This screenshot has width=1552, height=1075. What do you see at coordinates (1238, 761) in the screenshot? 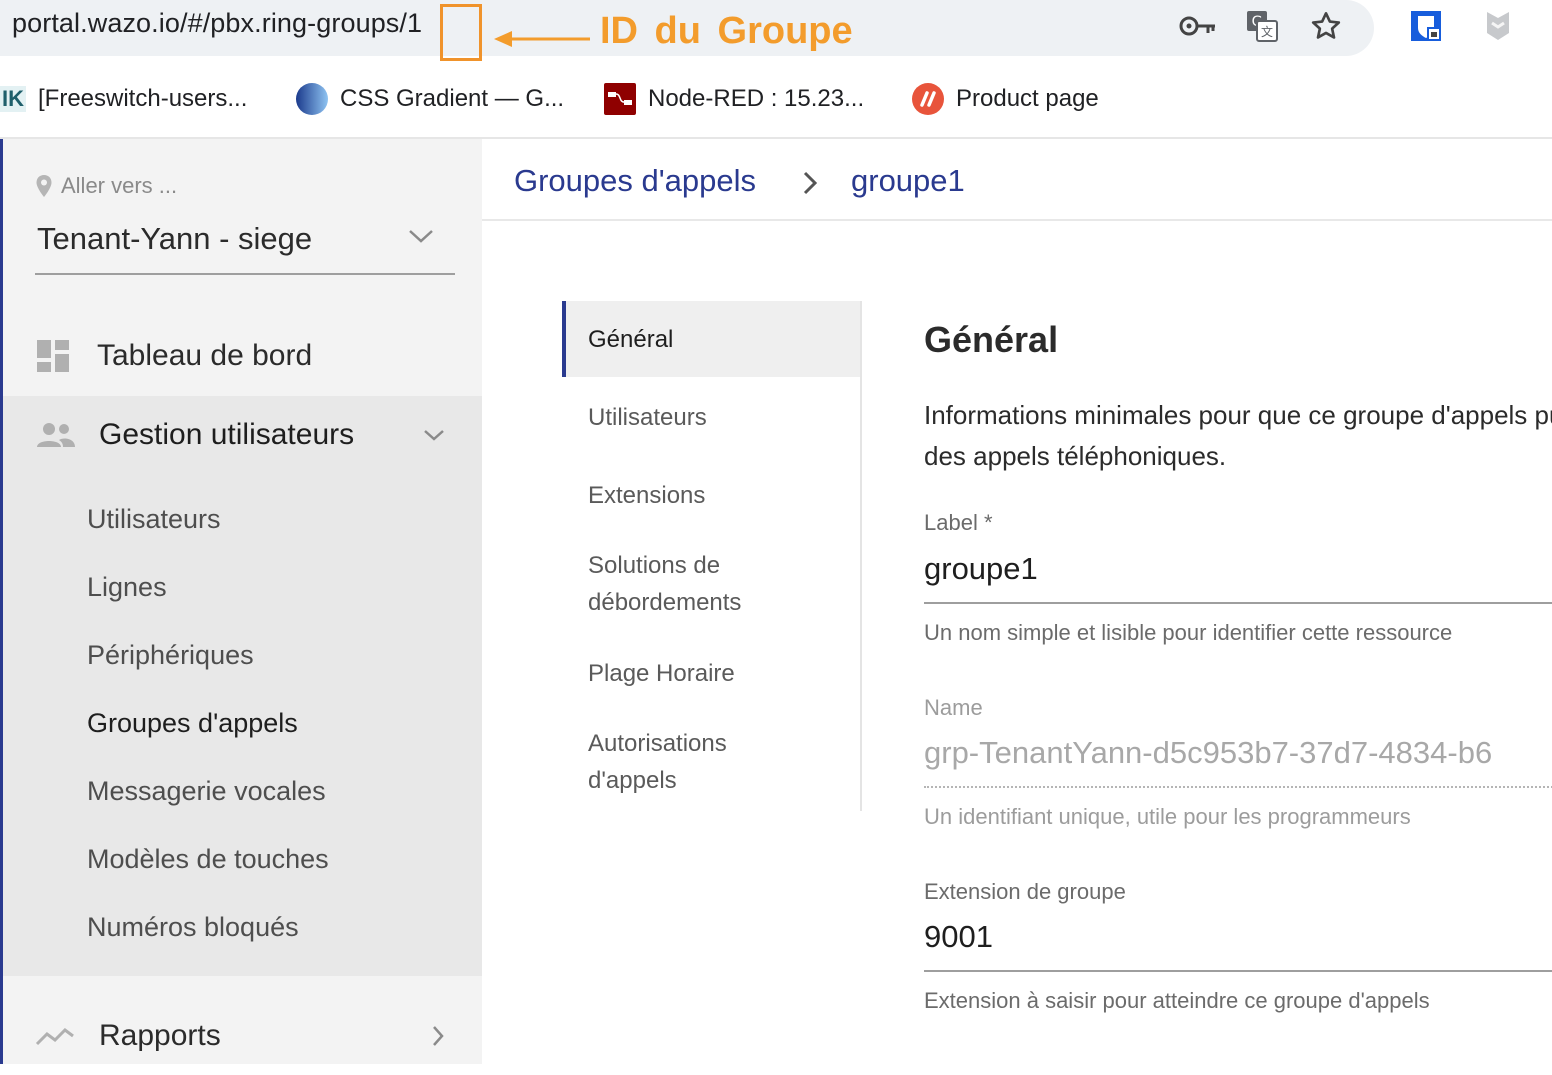
I see `name-input: grp-TenantYann-d5c953b7-37d7-4834-b6` at bounding box center [1238, 761].